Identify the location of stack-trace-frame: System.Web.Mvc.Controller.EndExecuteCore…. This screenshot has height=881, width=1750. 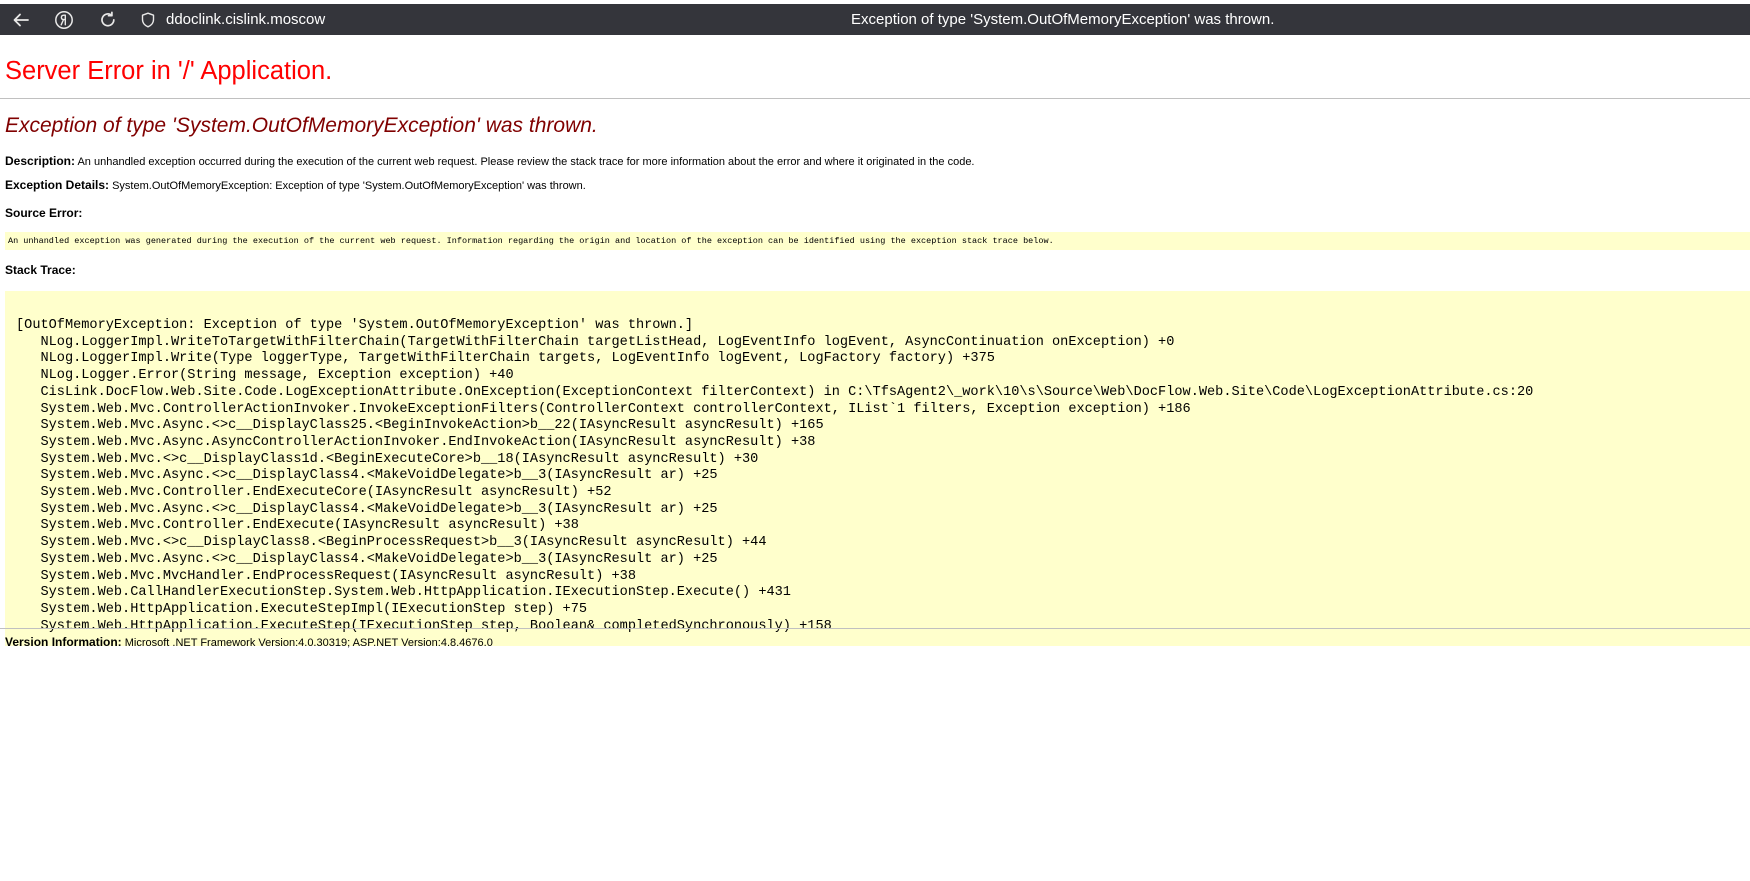
(314, 493).